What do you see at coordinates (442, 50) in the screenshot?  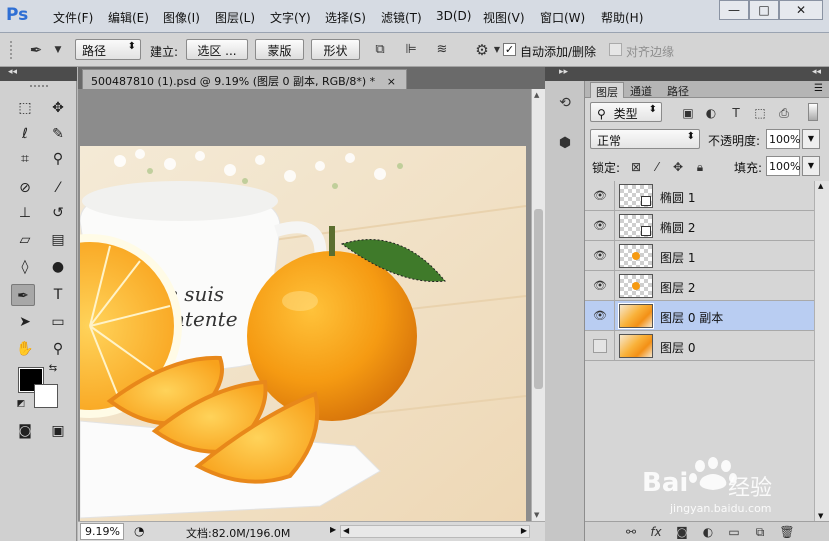 I see `path-arrangement-icon: ≋` at bounding box center [442, 50].